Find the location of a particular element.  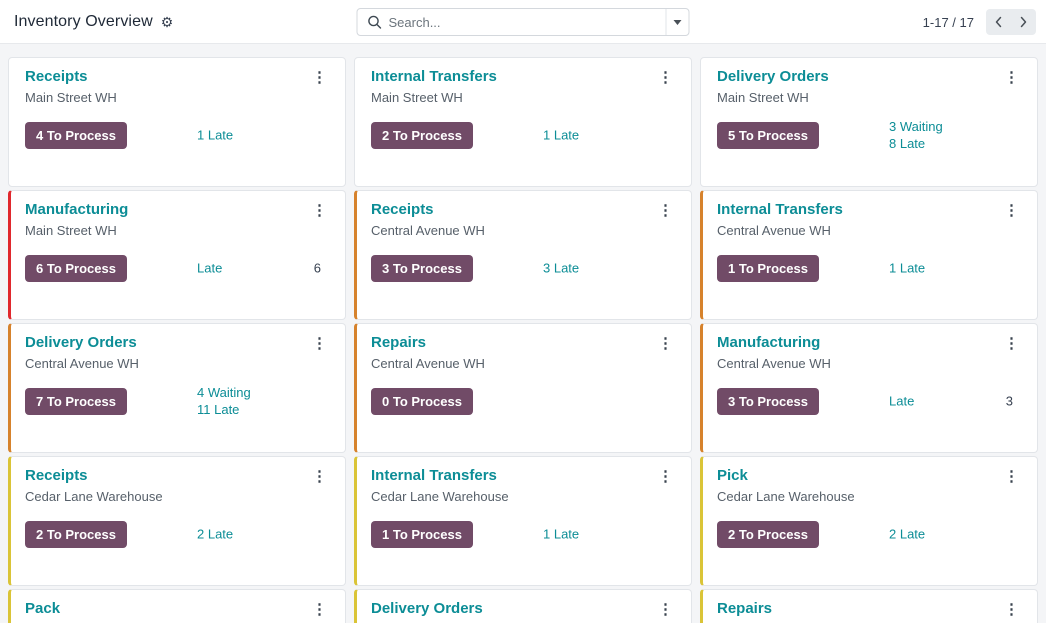

top-bar: Inventory Overview ⚙ 1-17 / 17 is located at coordinates (523, 22).